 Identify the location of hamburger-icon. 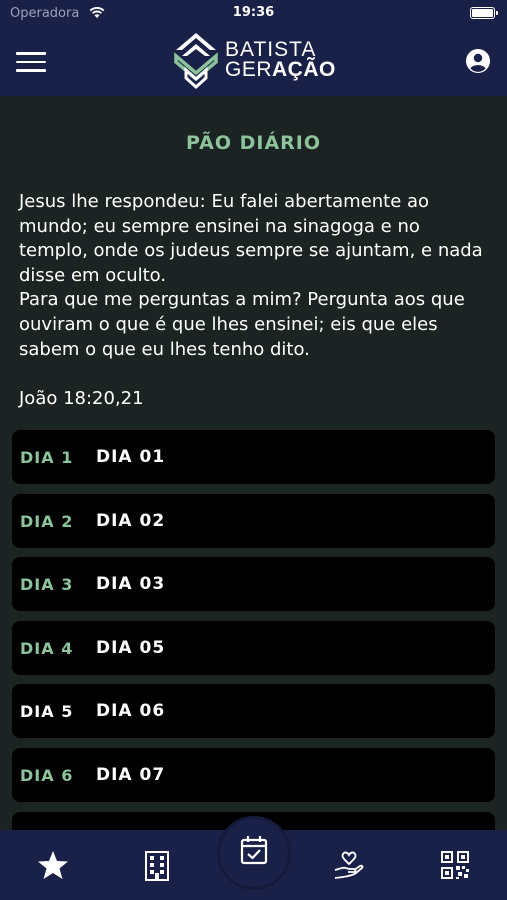
(31, 53).